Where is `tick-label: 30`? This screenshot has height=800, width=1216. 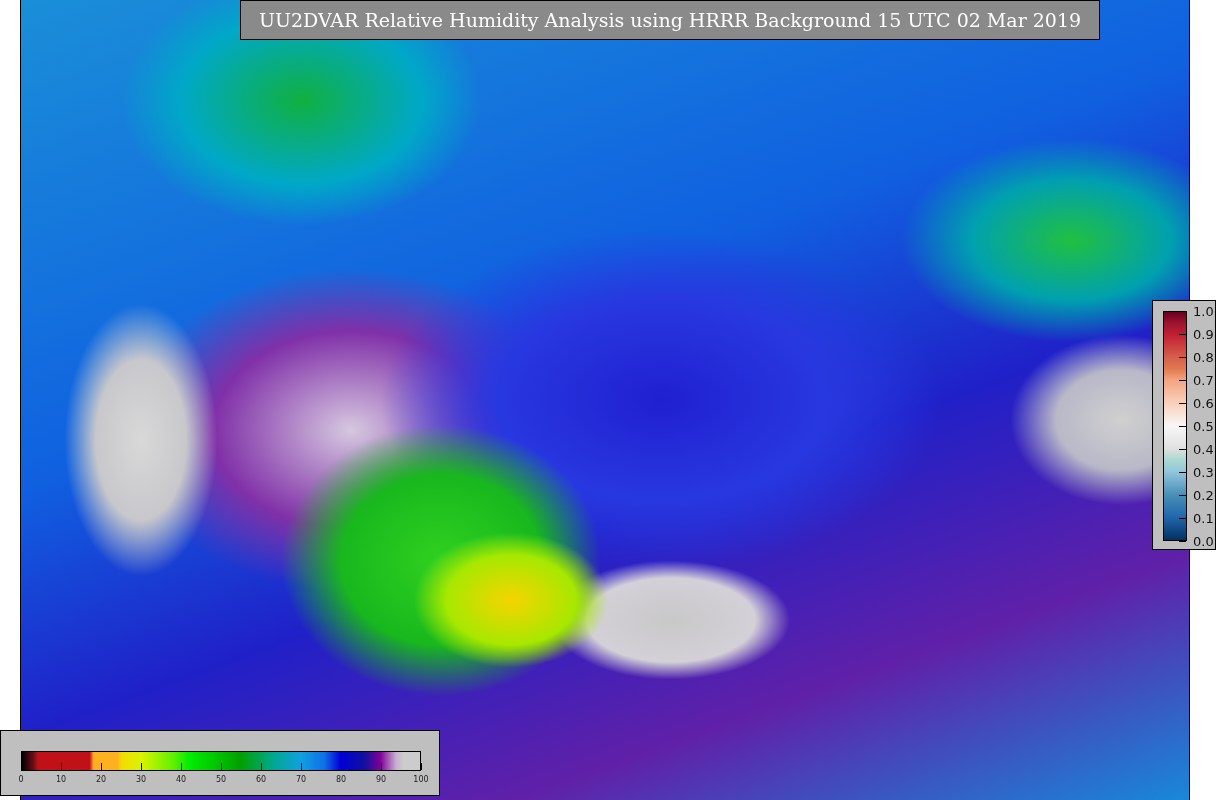
tick-label: 30 is located at coordinates (141, 780).